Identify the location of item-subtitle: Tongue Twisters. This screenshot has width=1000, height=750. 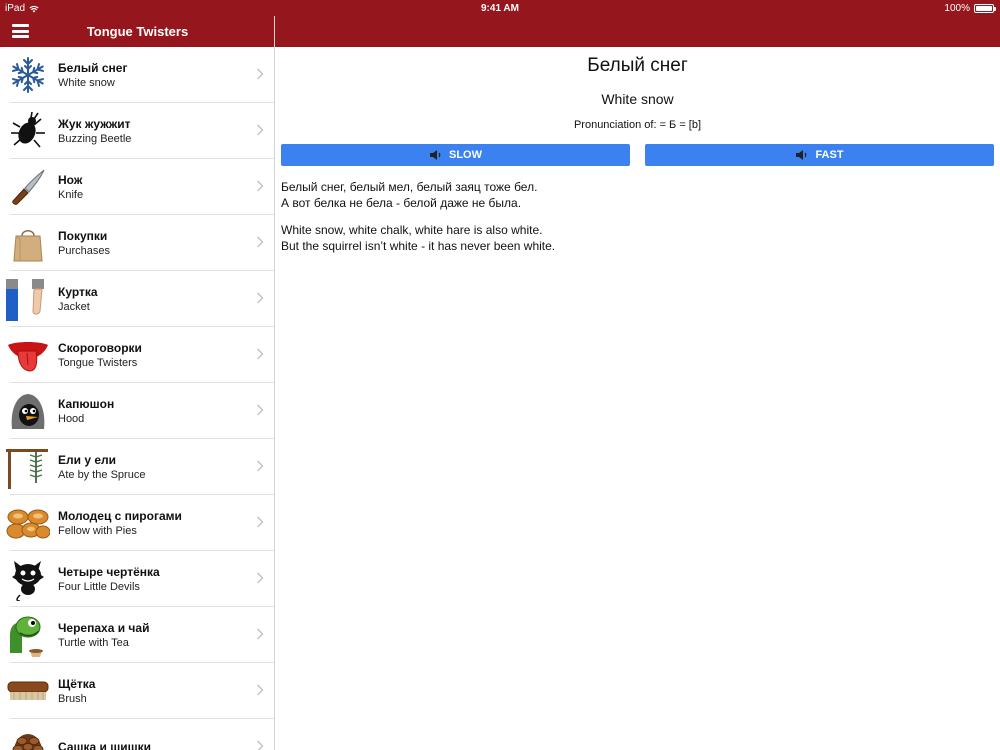
(98, 362).